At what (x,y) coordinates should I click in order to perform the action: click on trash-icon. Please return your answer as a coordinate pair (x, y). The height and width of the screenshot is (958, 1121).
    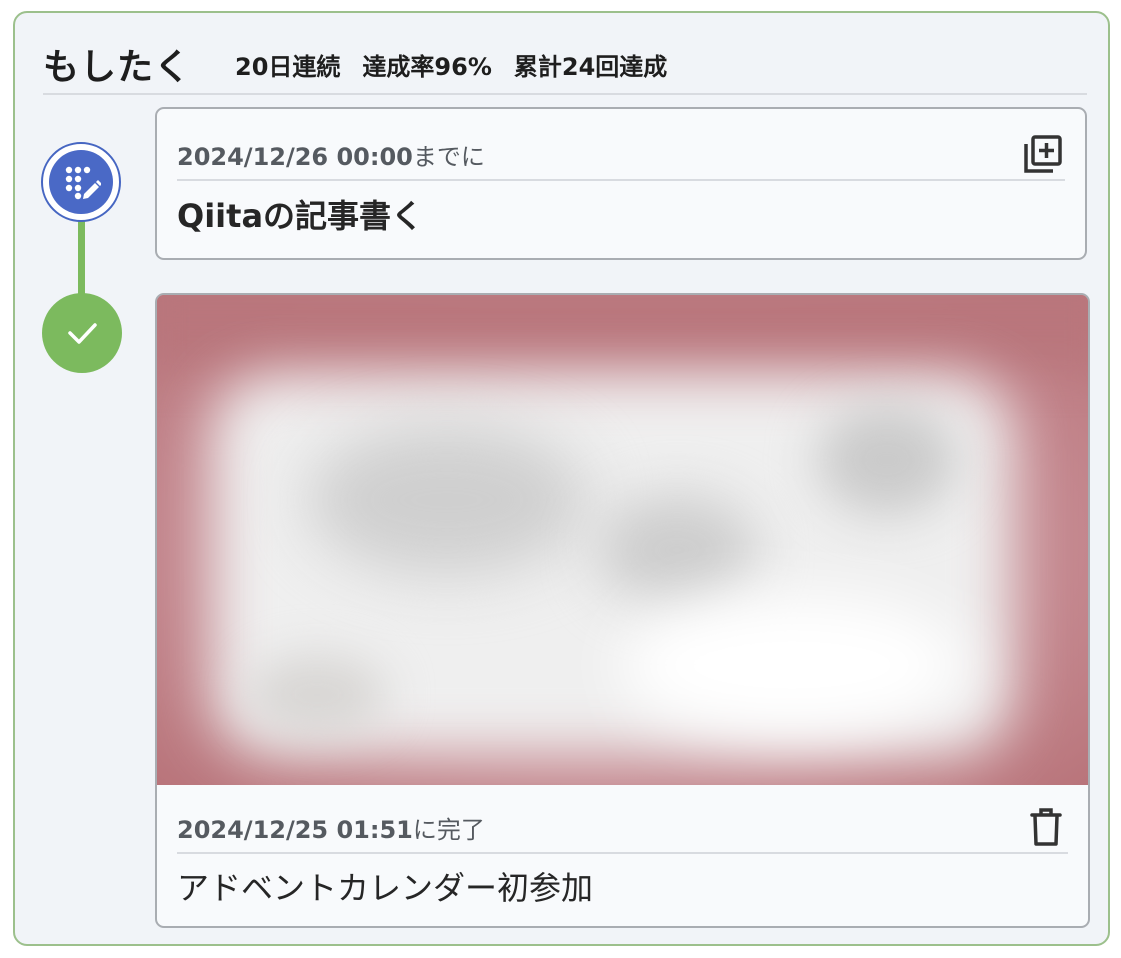
    Looking at the image, I should click on (1046, 827).